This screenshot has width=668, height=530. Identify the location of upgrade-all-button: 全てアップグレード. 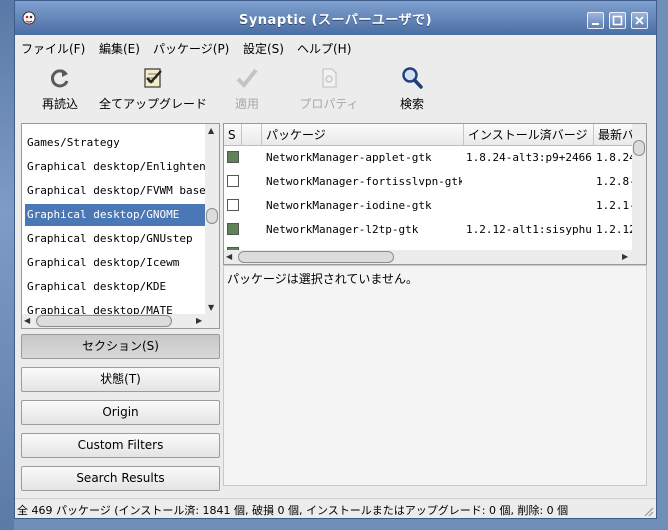
(153, 87).